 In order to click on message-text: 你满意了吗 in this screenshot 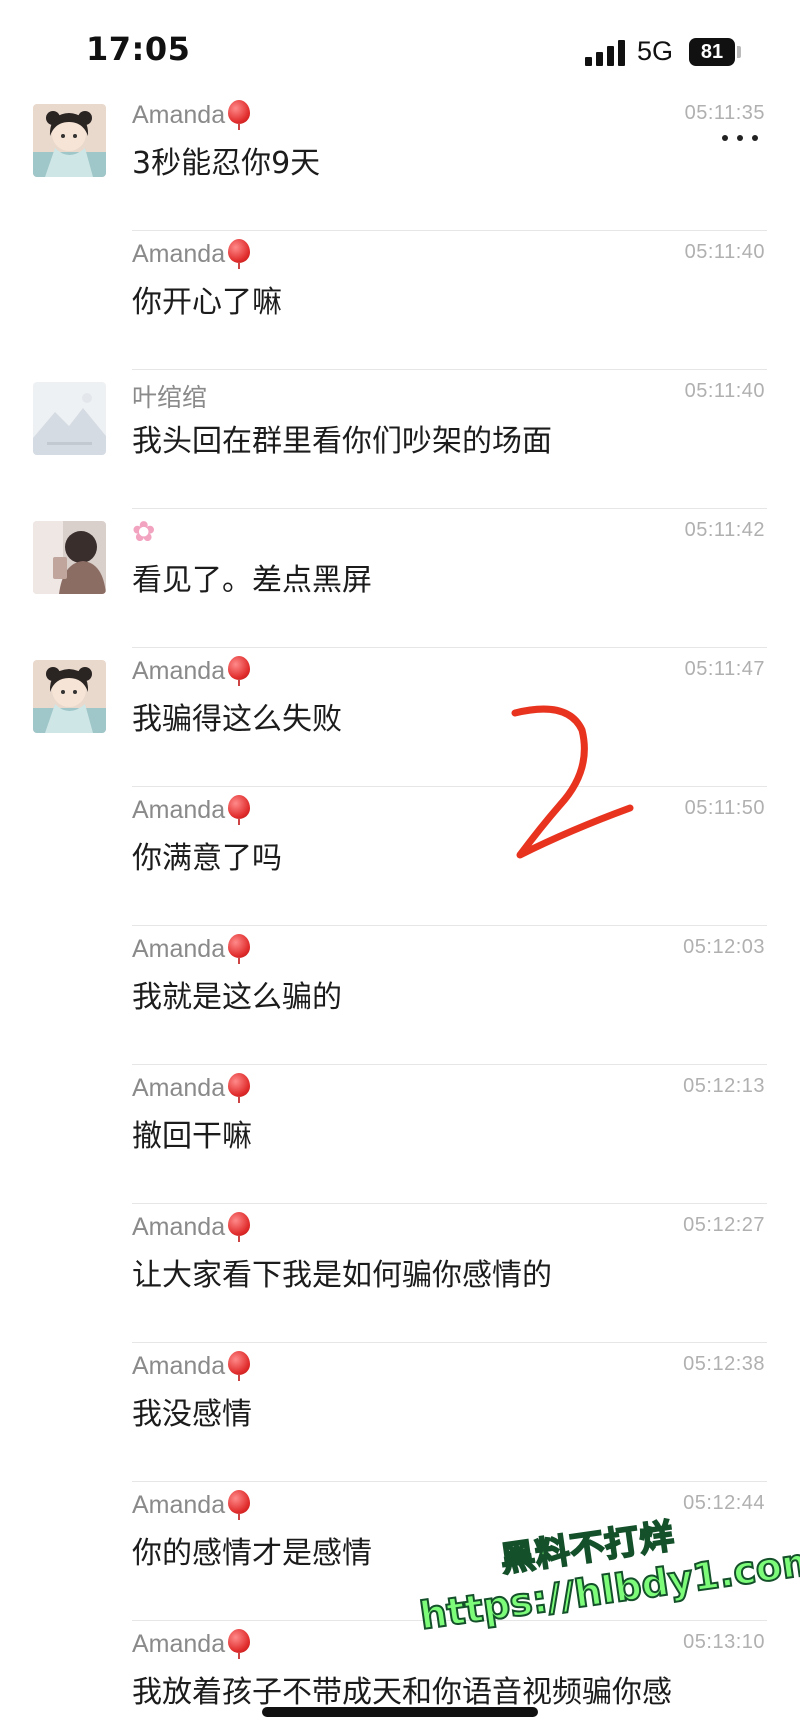, I will do `click(207, 855)`.